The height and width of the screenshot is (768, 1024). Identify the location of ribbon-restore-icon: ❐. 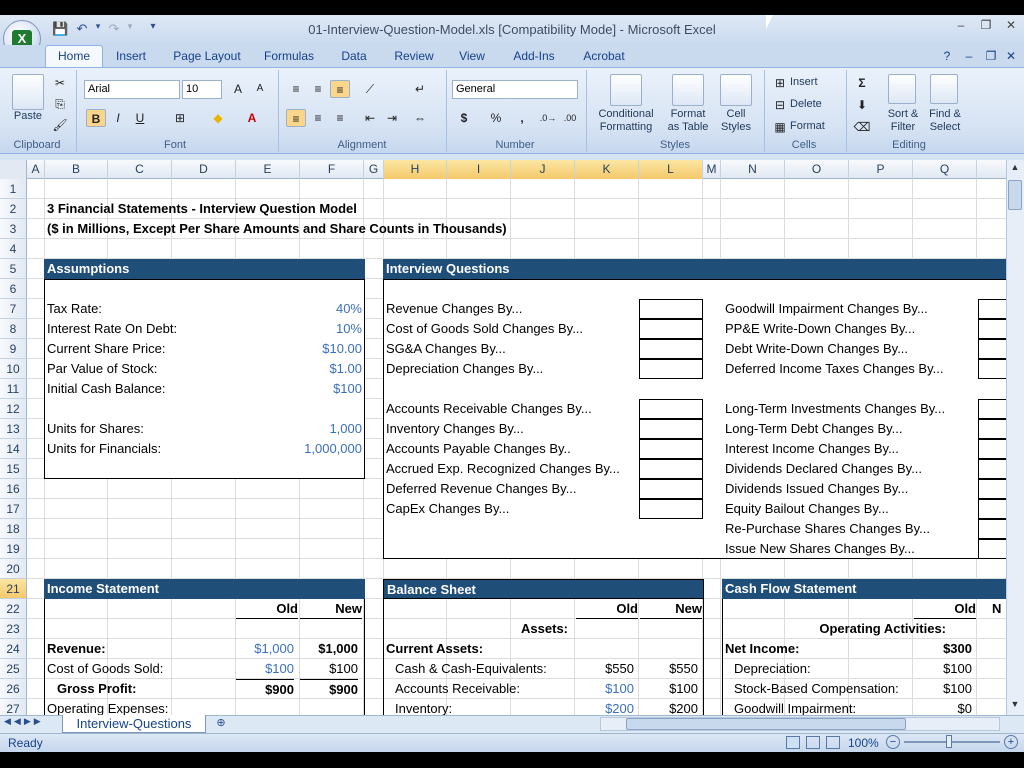
(991, 56).